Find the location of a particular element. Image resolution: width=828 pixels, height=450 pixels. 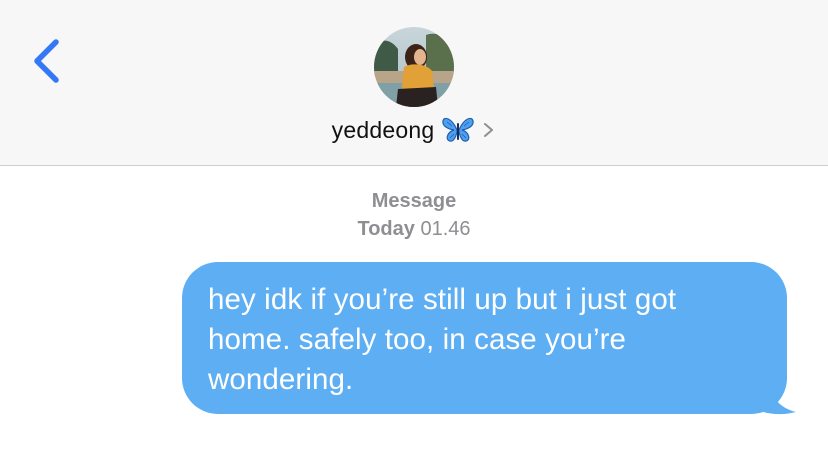

contact-avatar is located at coordinates (414, 67).